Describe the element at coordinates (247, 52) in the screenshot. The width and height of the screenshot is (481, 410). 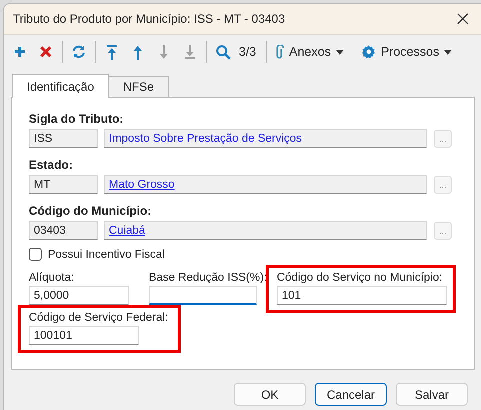
I see `record-counter: 3/3` at that location.